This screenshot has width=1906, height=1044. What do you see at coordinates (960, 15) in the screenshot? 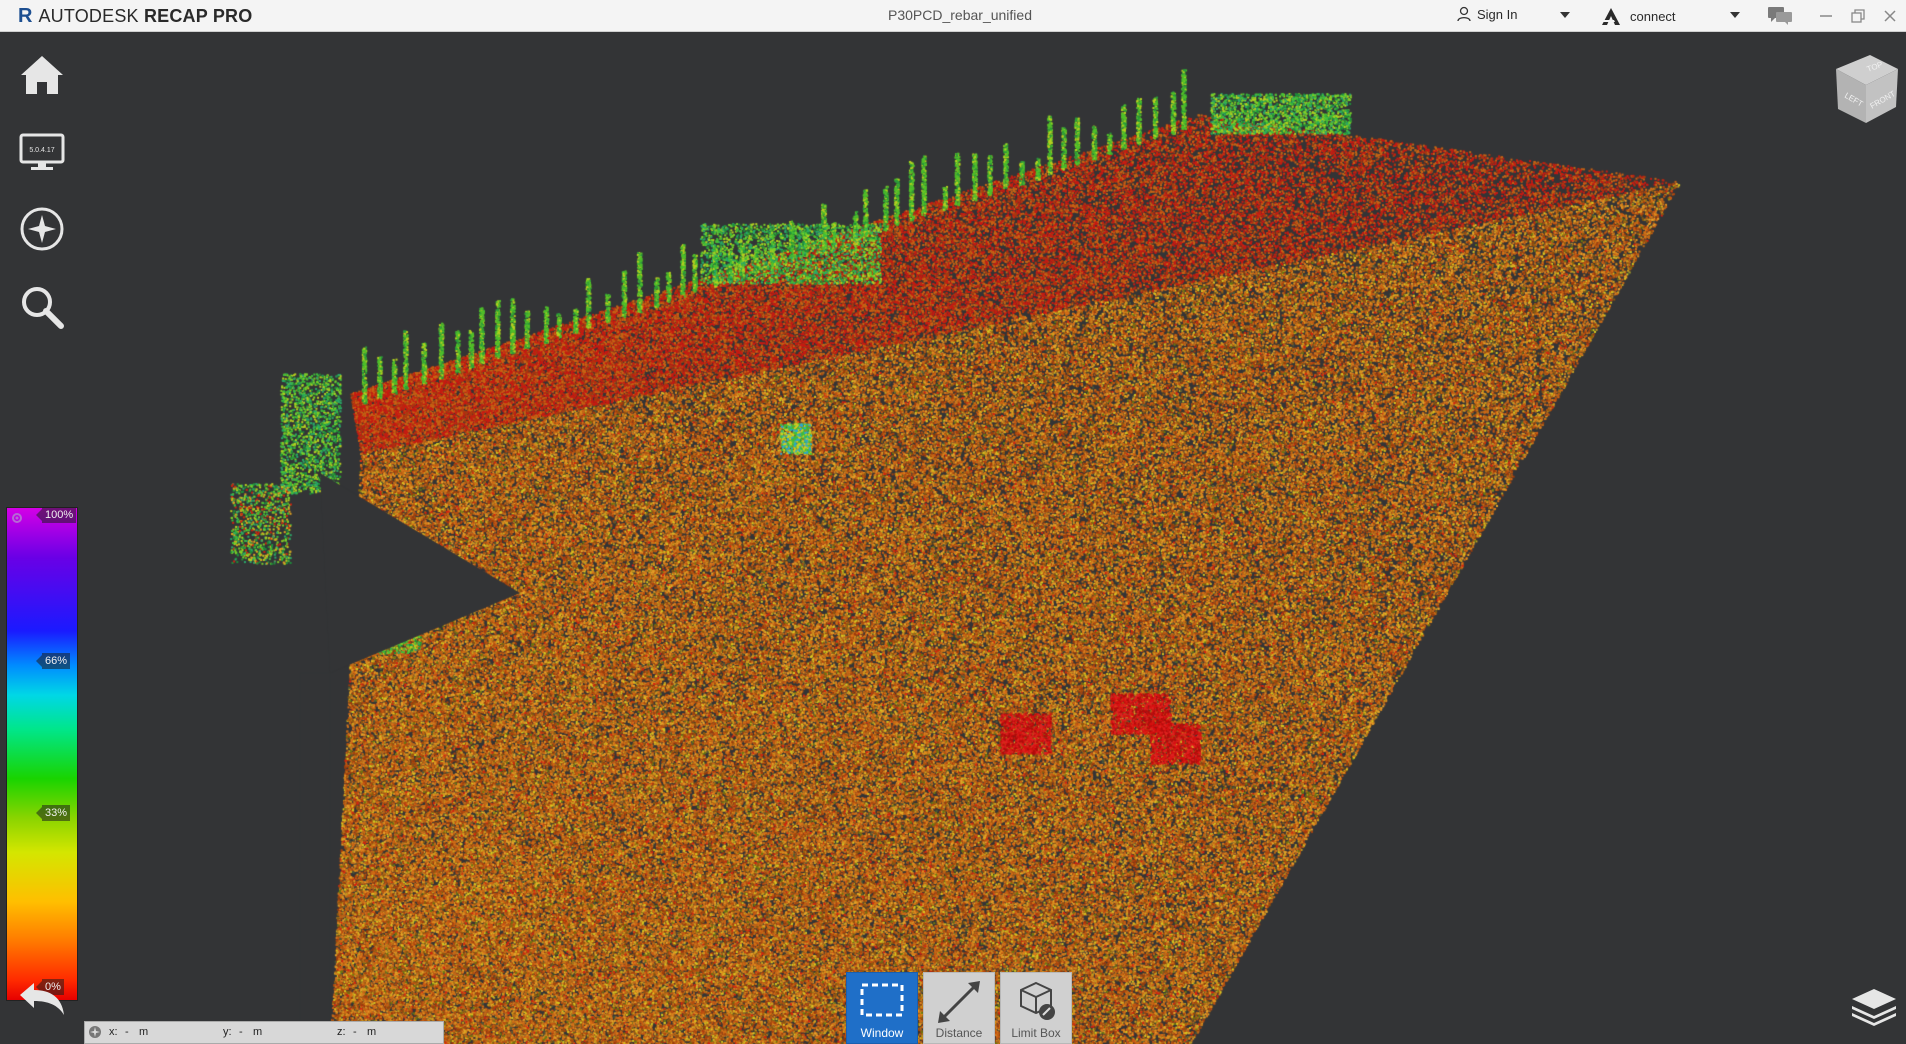
I see `document-title: P30PCD_rebar_unified` at bounding box center [960, 15].